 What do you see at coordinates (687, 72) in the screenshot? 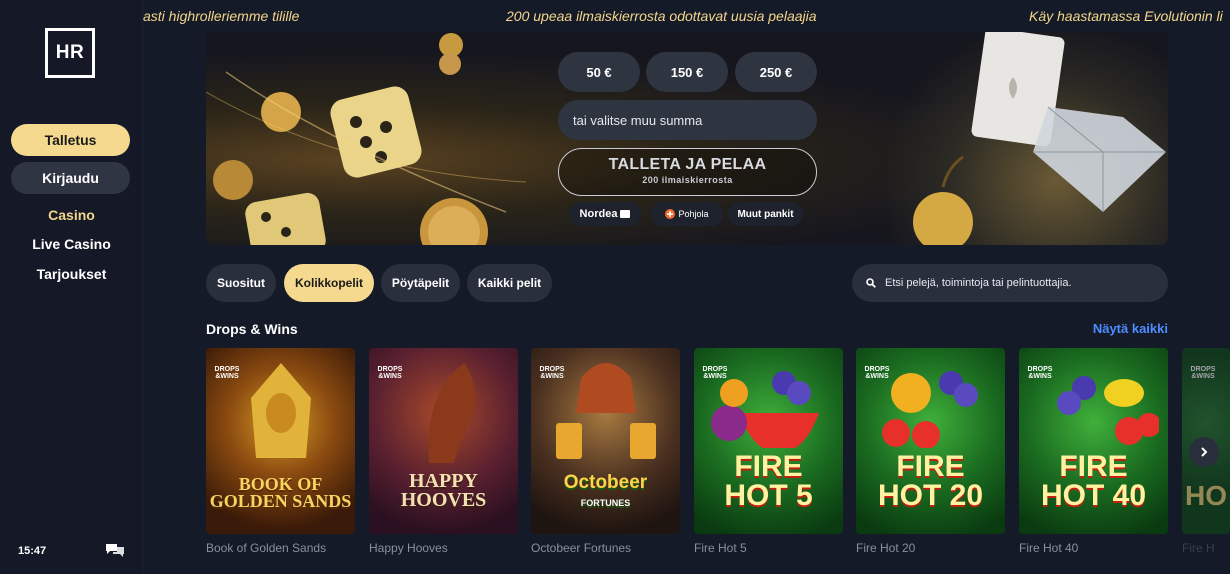
I see `amount-150-button: 150 €` at bounding box center [687, 72].